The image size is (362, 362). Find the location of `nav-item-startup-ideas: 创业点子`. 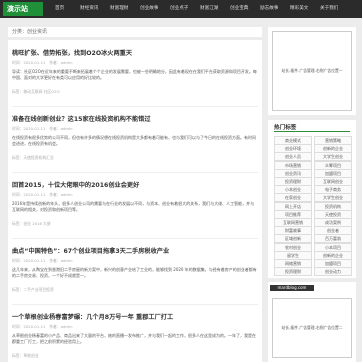

nav-item-startup-ideas: 创业点子 is located at coordinates (179, 9).